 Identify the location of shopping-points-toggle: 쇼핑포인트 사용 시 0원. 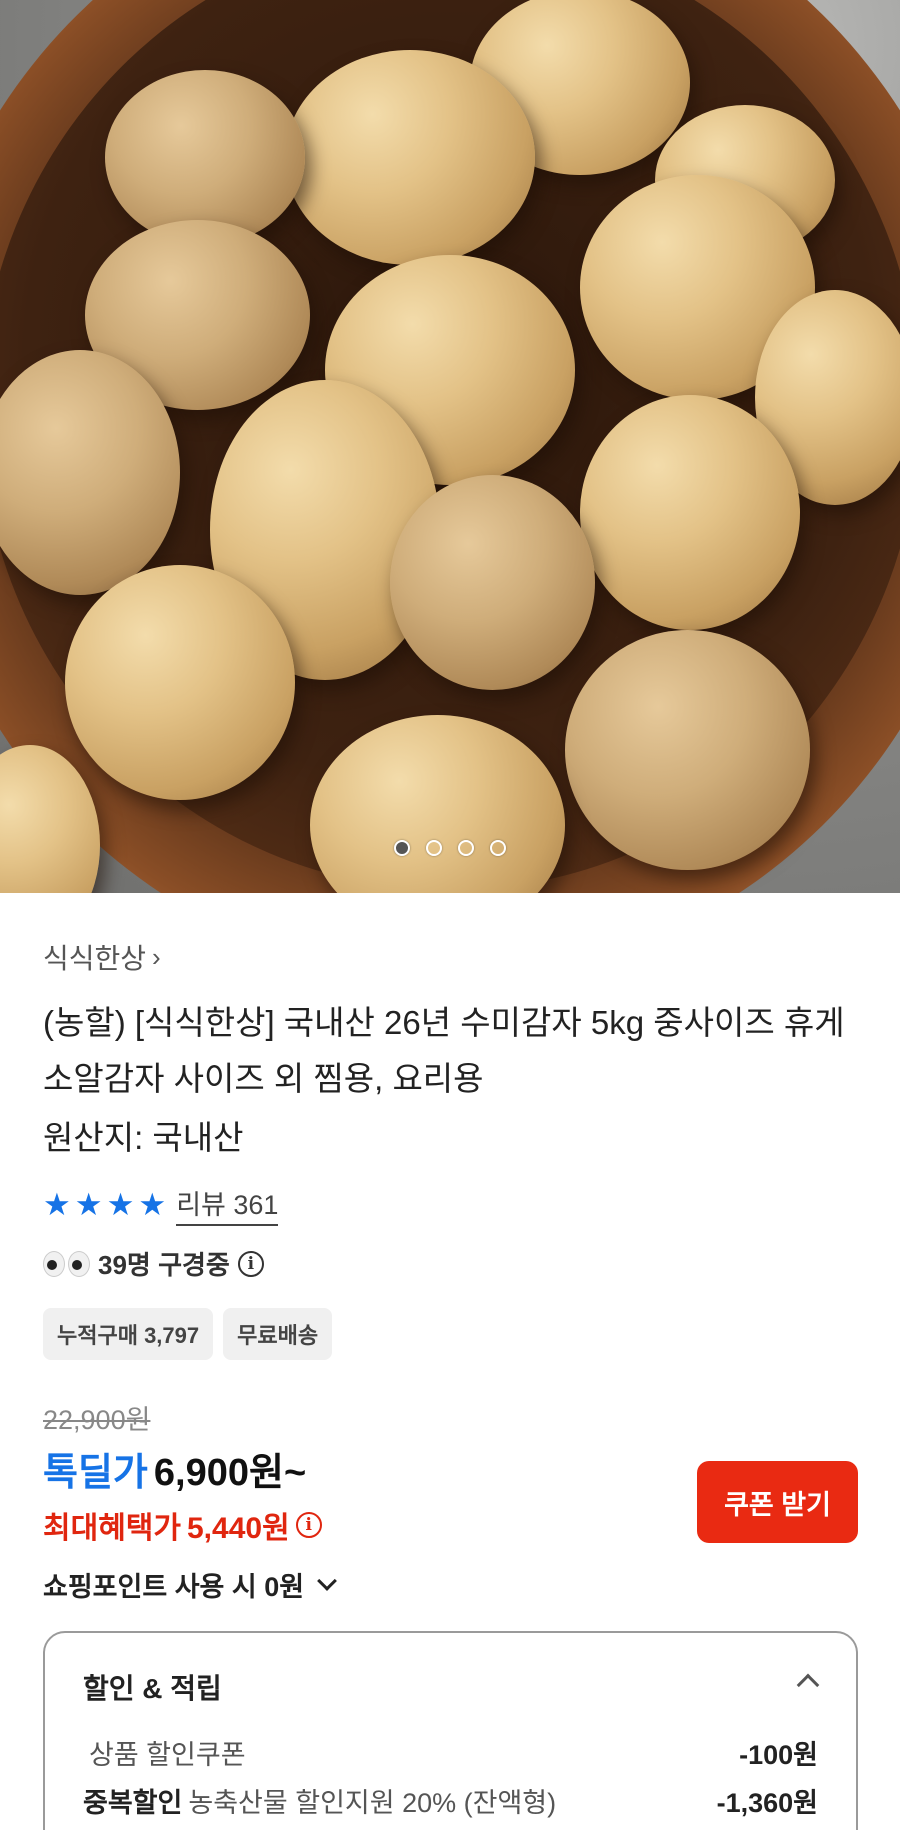
(190, 1584).